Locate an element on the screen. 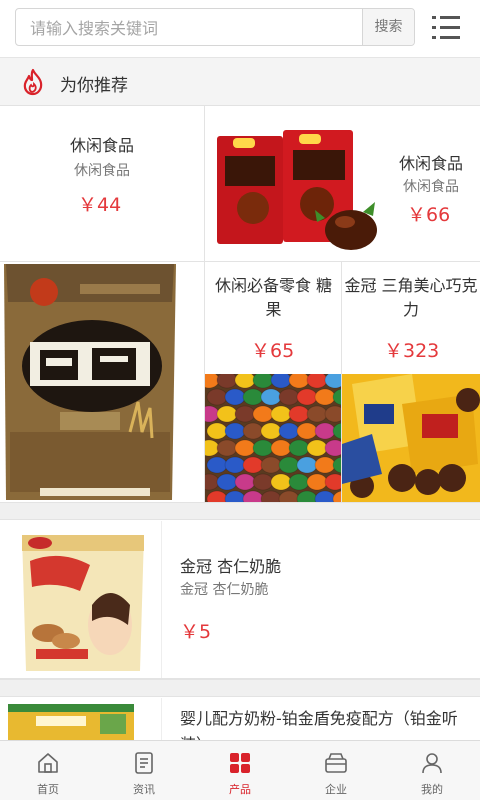 This screenshot has height=800, width=480. nav-label: 首页 is located at coordinates (48, 789).